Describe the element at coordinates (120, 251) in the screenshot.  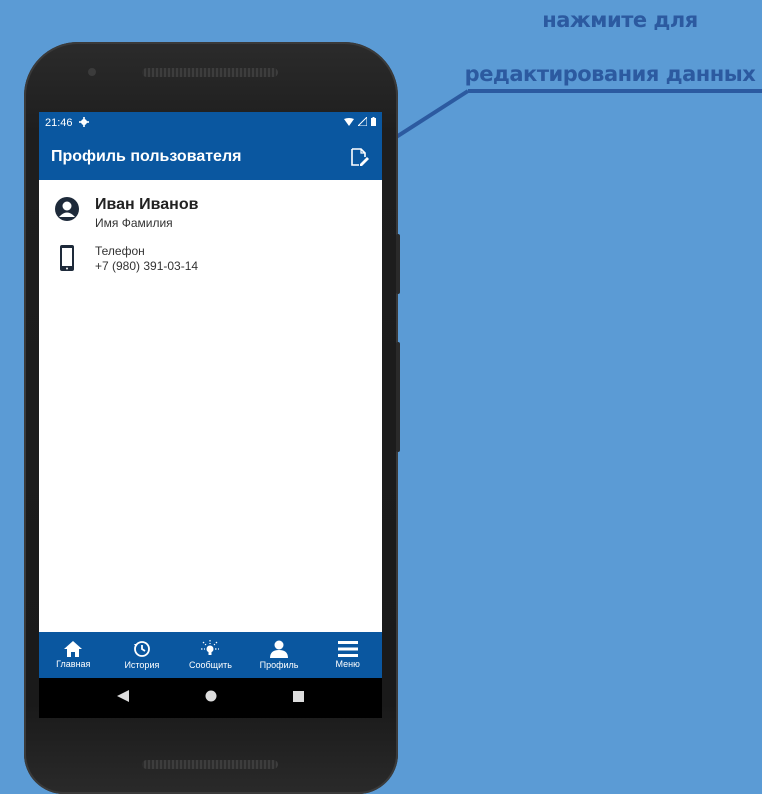
I see `phone-label: Телефон` at that location.